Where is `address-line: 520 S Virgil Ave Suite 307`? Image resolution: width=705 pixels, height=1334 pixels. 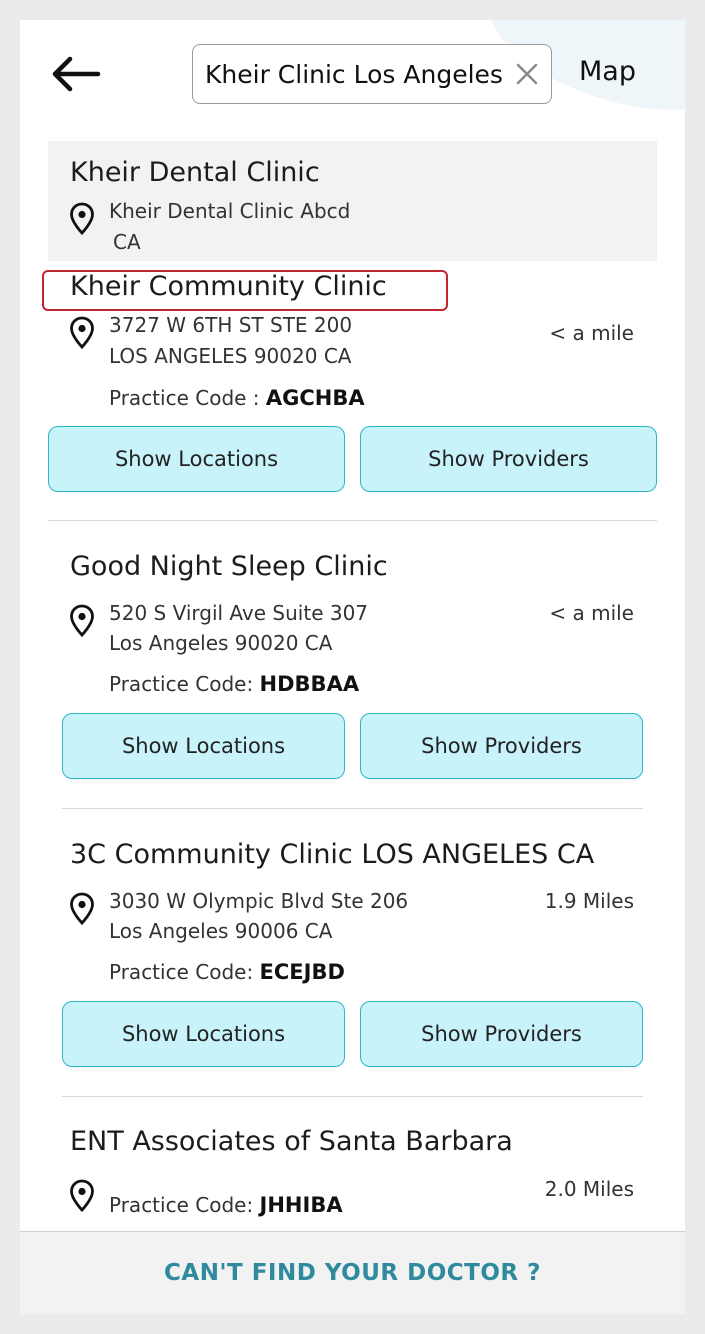
address-line: 520 S Virgil Ave Suite 307 is located at coordinates (239, 613).